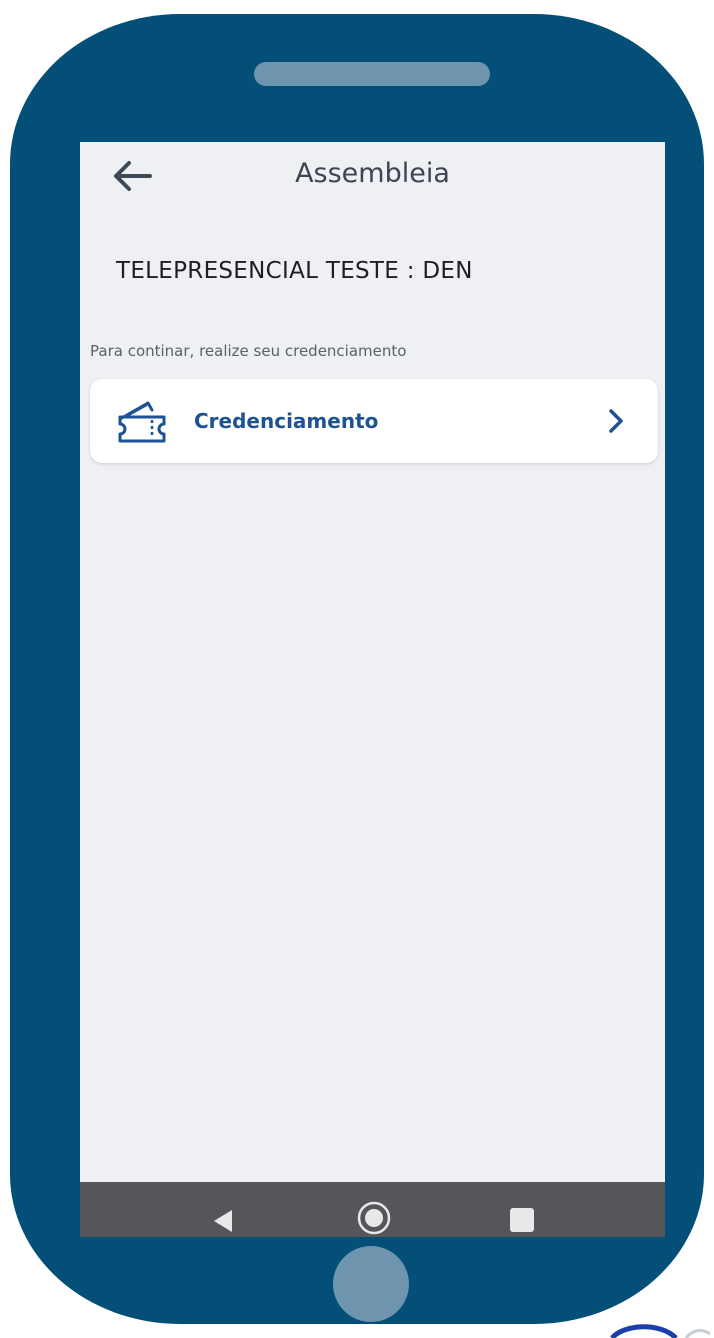 The width and height of the screenshot is (714, 1338). I want to click on phone-speaker, so click(372, 74).